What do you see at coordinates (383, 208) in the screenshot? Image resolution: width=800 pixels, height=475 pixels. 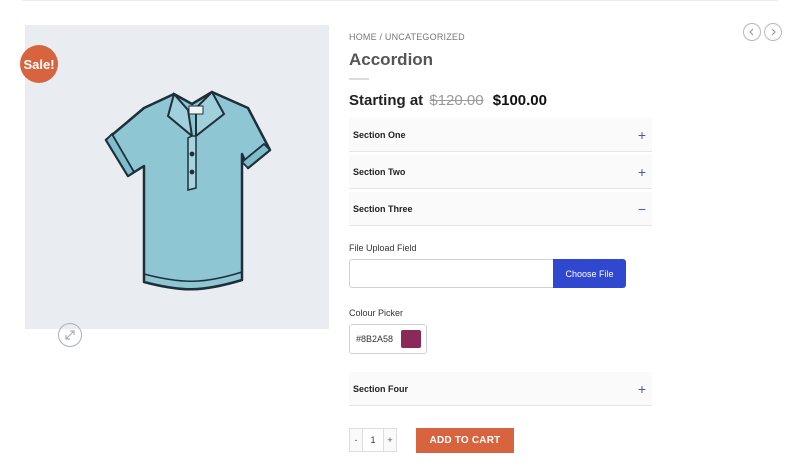 I see `accordion-label: Section Three` at bounding box center [383, 208].